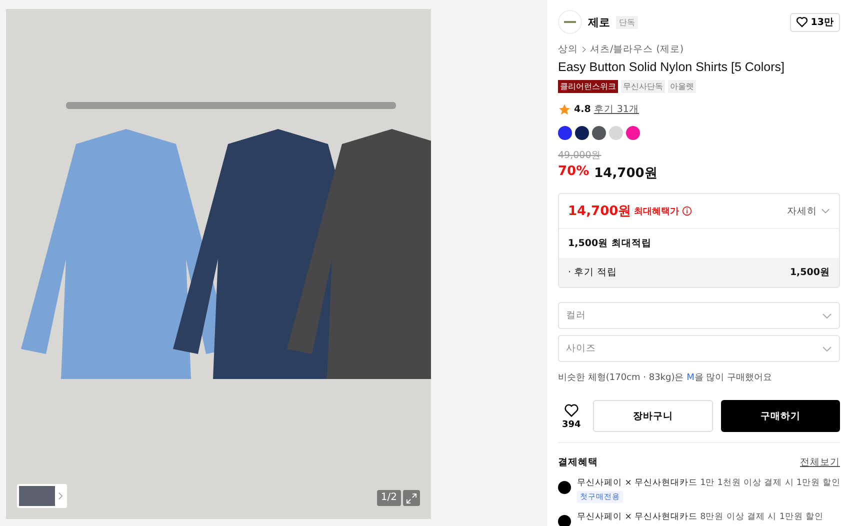 Image resolution: width=850 pixels, height=526 pixels. Describe the element at coordinates (810, 272) in the screenshot. I see `points-value: 1,500원` at that location.